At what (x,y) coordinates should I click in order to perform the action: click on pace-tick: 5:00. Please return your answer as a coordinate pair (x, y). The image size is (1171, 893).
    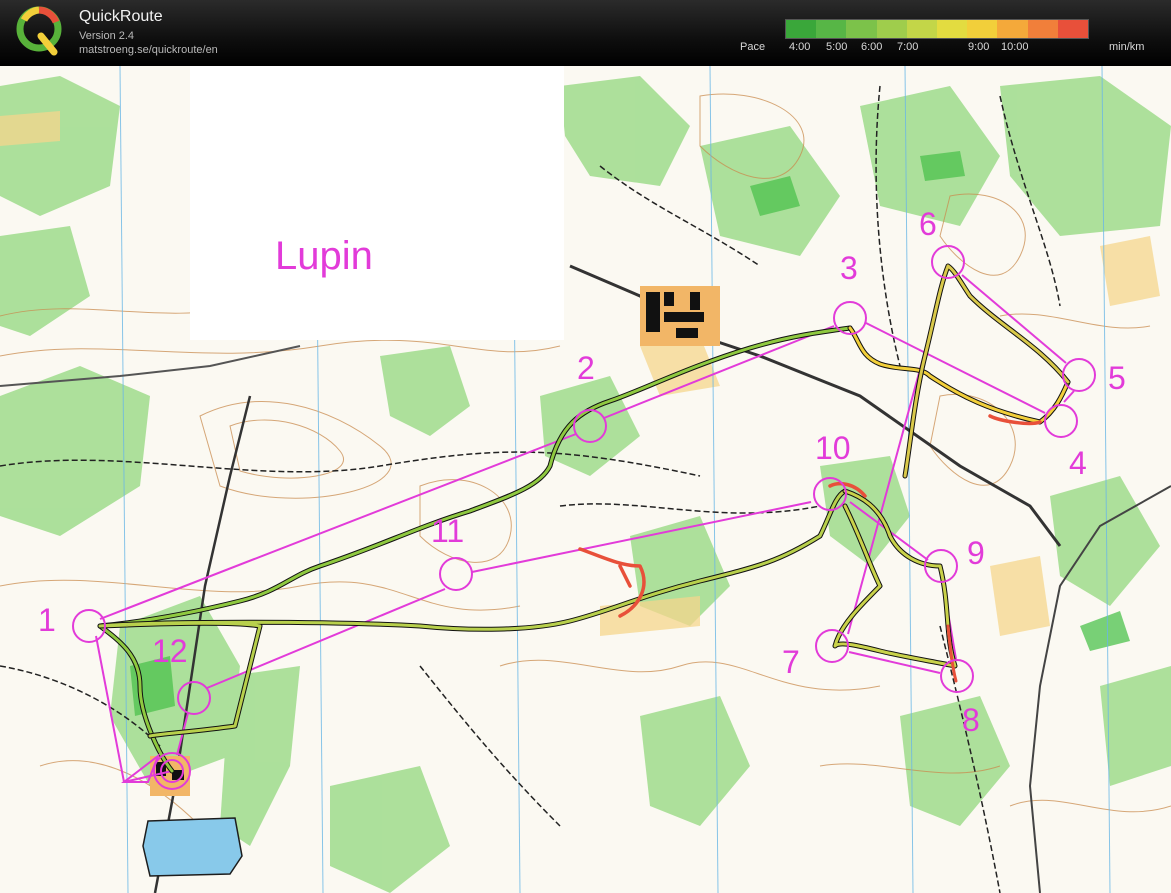
    Looking at the image, I should click on (837, 47).